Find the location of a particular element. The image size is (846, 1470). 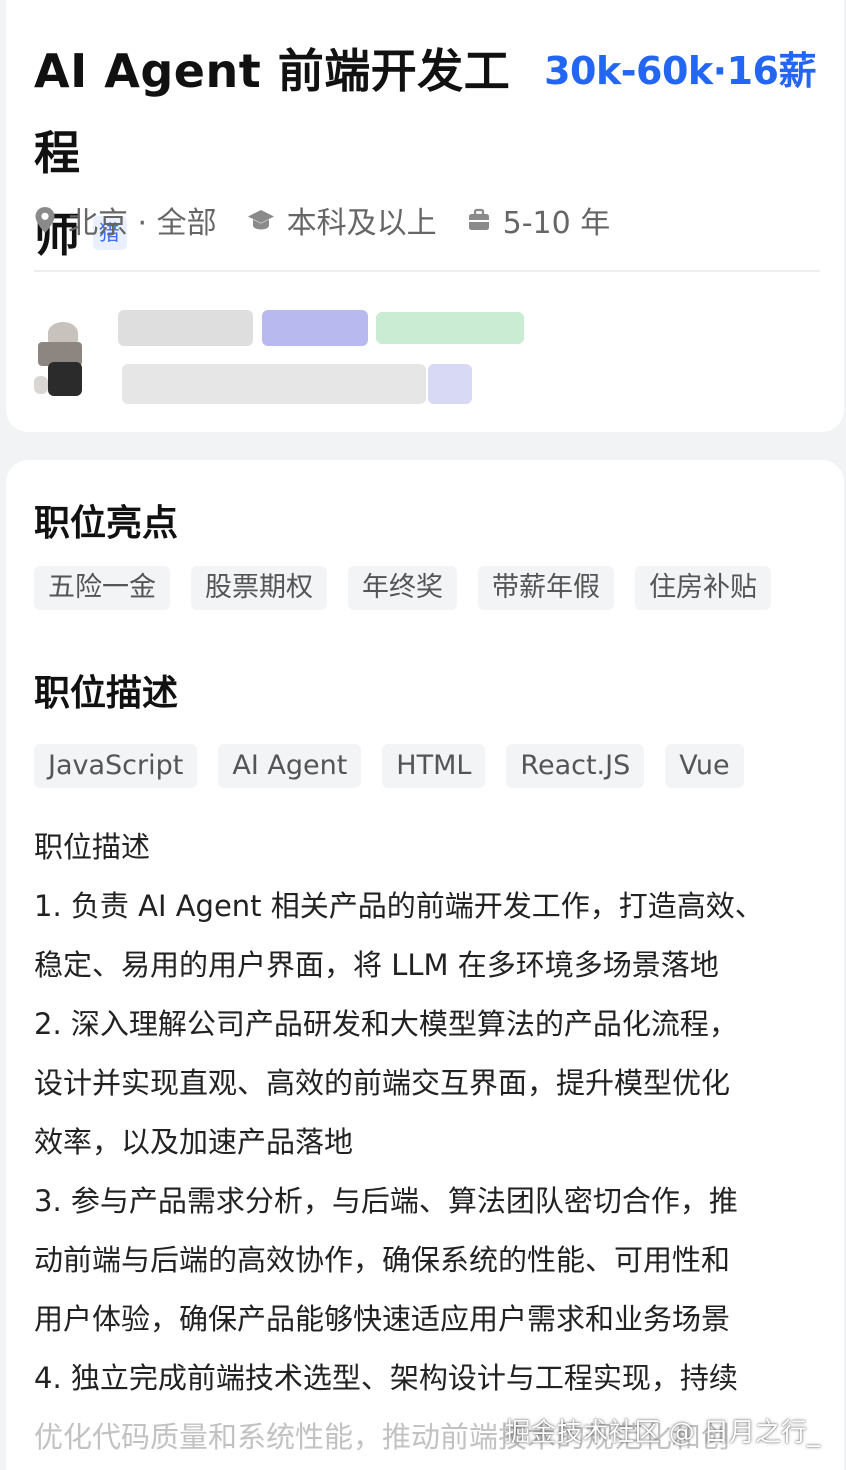

recruiter-badge-blurred is located at coordinates (450, 328).